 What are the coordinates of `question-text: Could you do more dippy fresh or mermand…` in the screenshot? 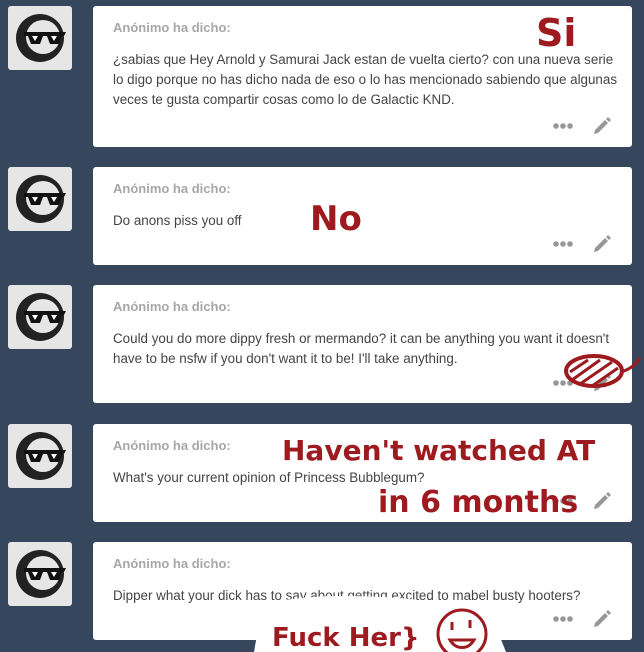 It's located at (361, 348).